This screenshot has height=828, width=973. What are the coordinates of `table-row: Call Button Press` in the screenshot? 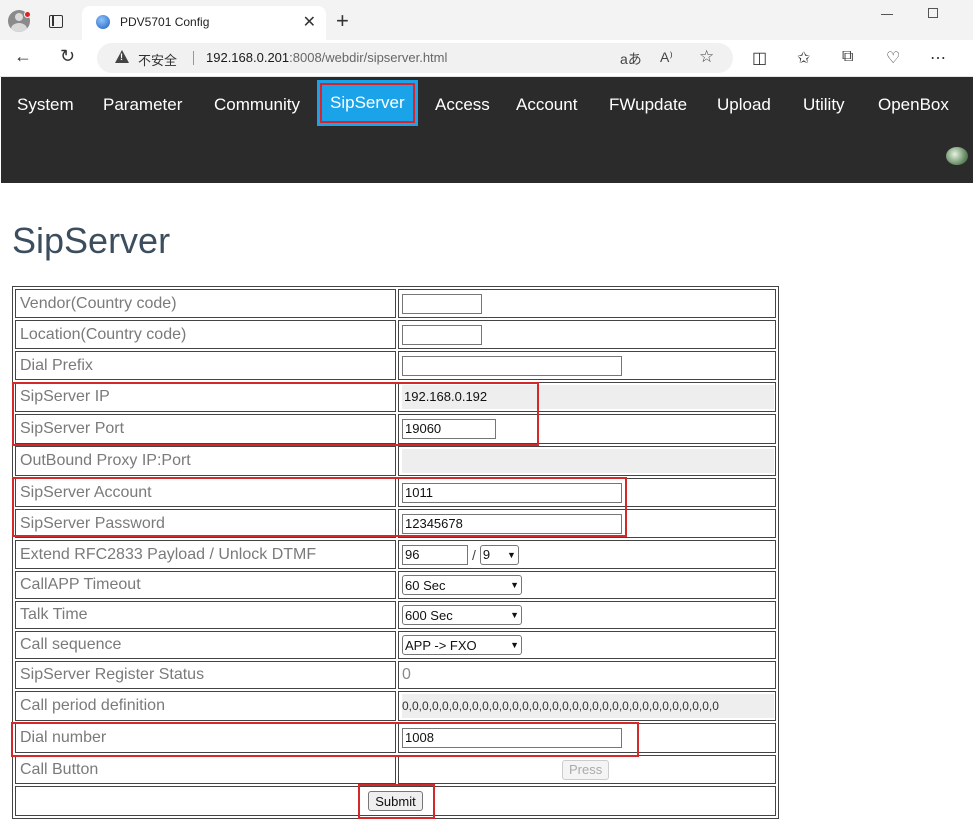 It's located at (395, 769).